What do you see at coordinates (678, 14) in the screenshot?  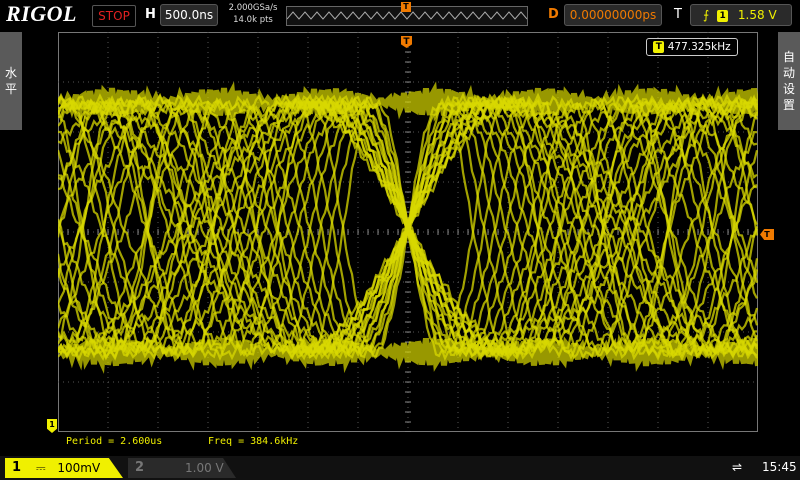 I see `trigger-label: T` at bounding box center [678, 14].